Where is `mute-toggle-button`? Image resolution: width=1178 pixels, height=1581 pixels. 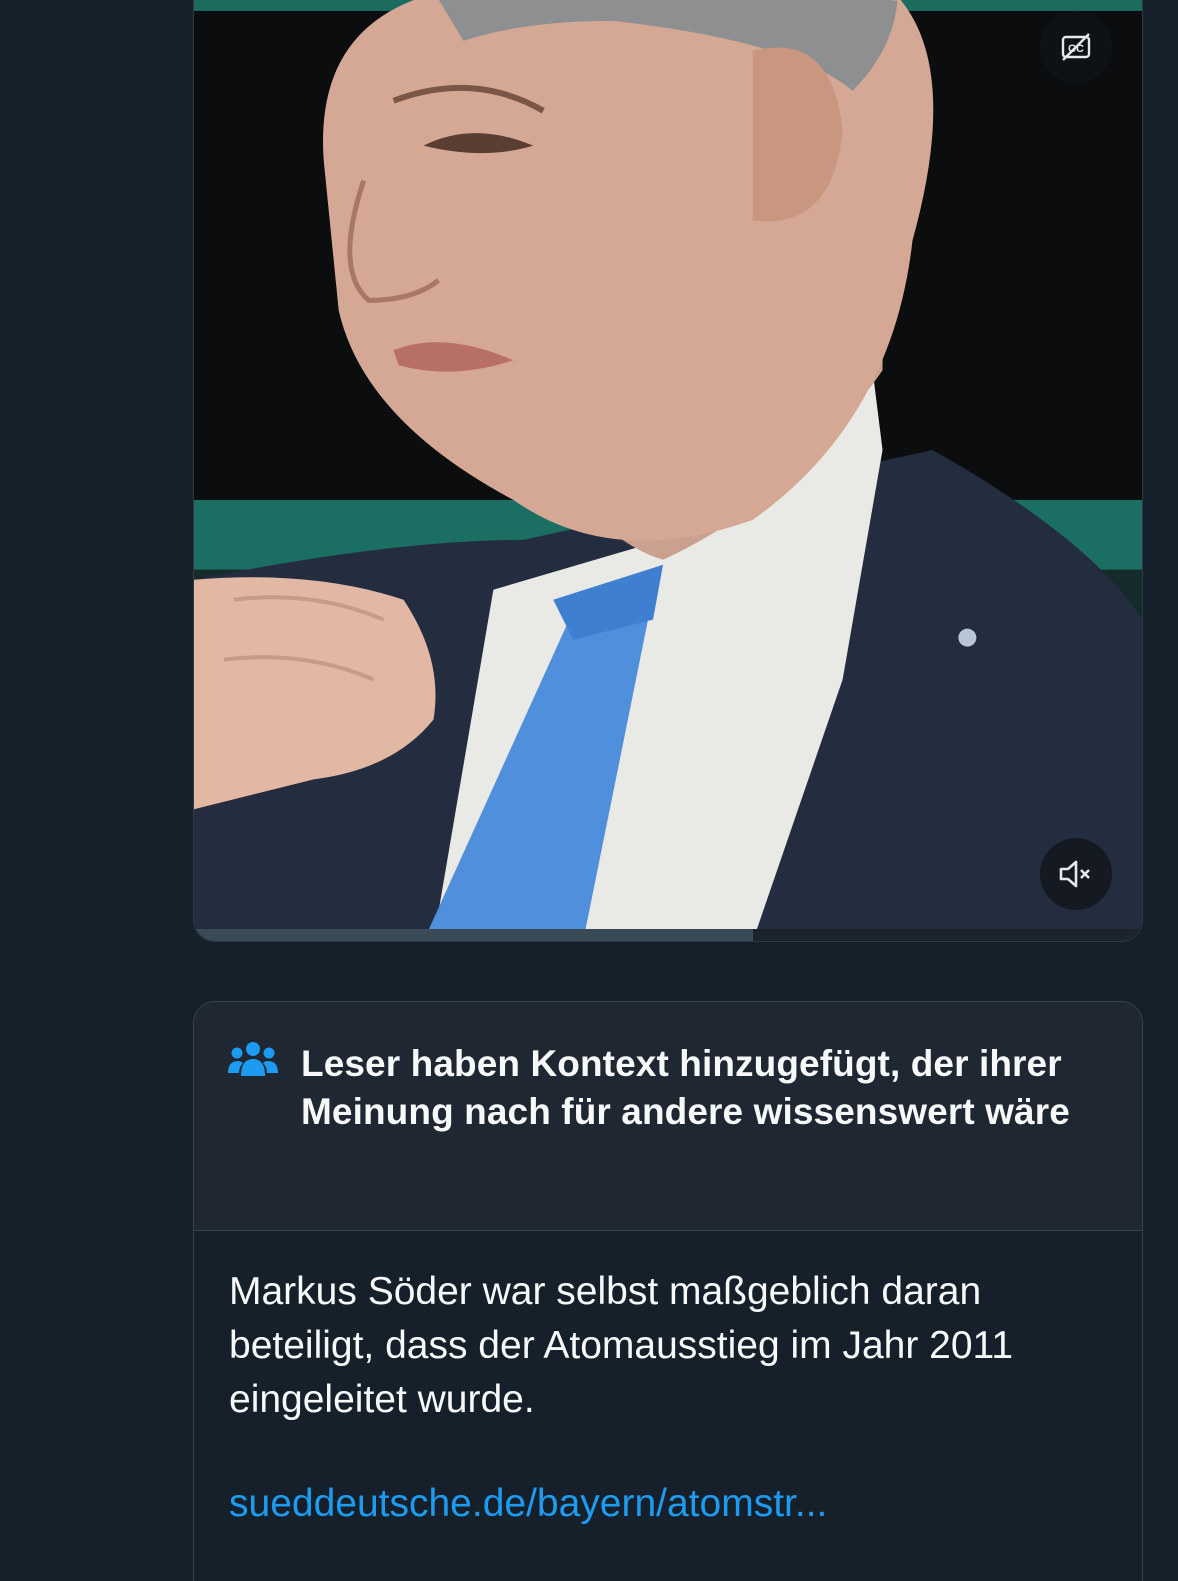
mute-toggle-button is located at coordinates (1076, 874).